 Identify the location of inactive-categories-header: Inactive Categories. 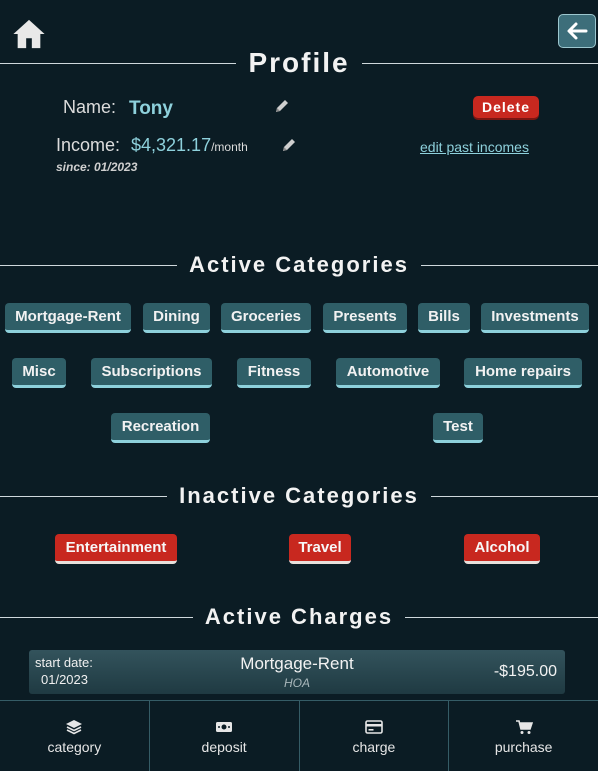
(299, 496).